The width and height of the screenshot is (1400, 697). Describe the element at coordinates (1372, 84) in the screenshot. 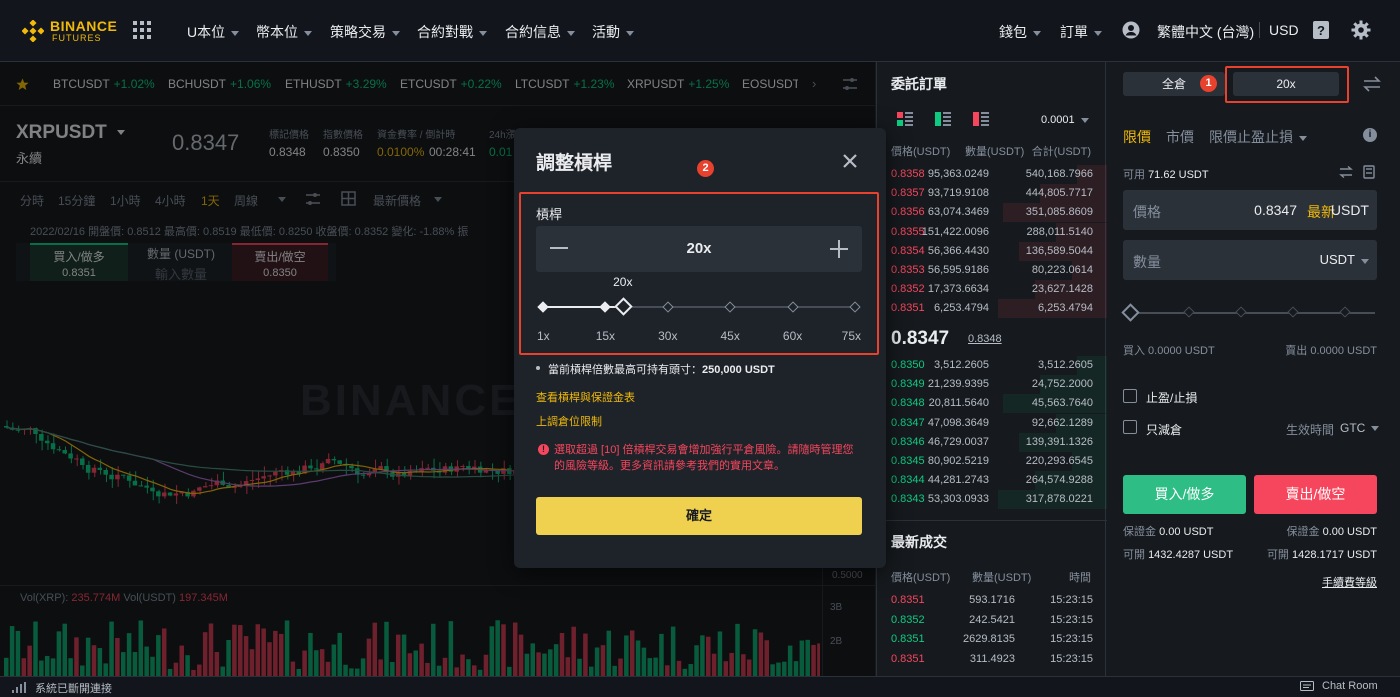

I see `swap-arrows-icon` at that location.